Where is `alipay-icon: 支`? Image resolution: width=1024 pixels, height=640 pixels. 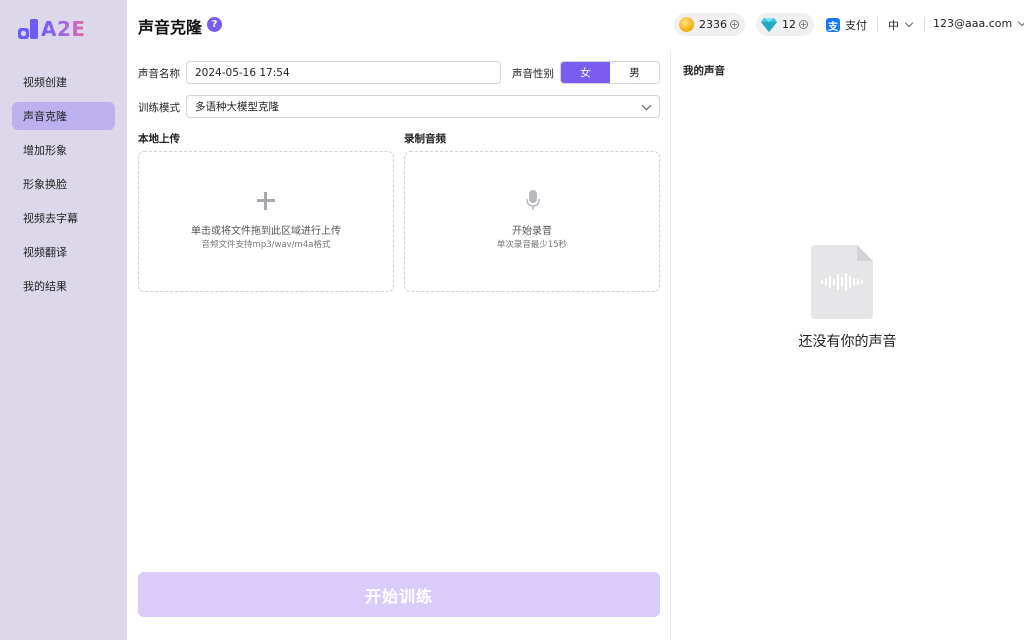
alipay-icon: 支 is located at coordinates (833, 25).